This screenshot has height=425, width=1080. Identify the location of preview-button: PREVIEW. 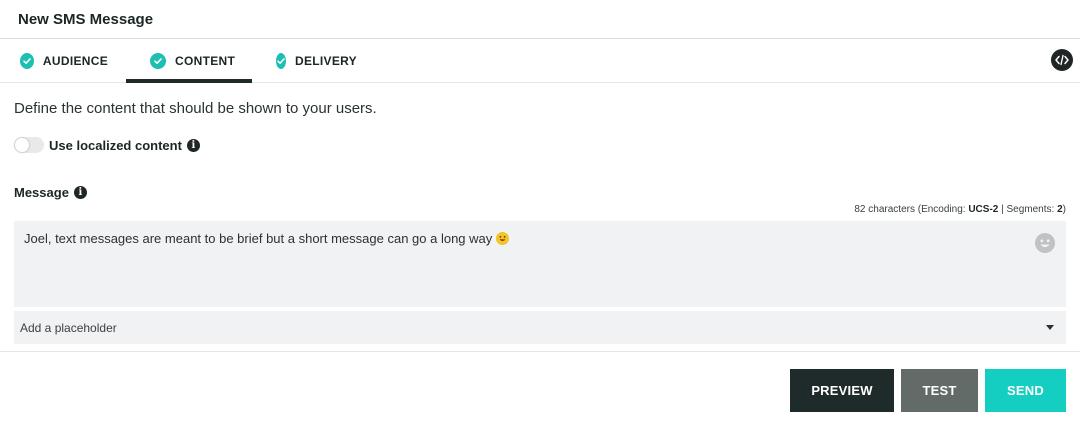
(842, 390).